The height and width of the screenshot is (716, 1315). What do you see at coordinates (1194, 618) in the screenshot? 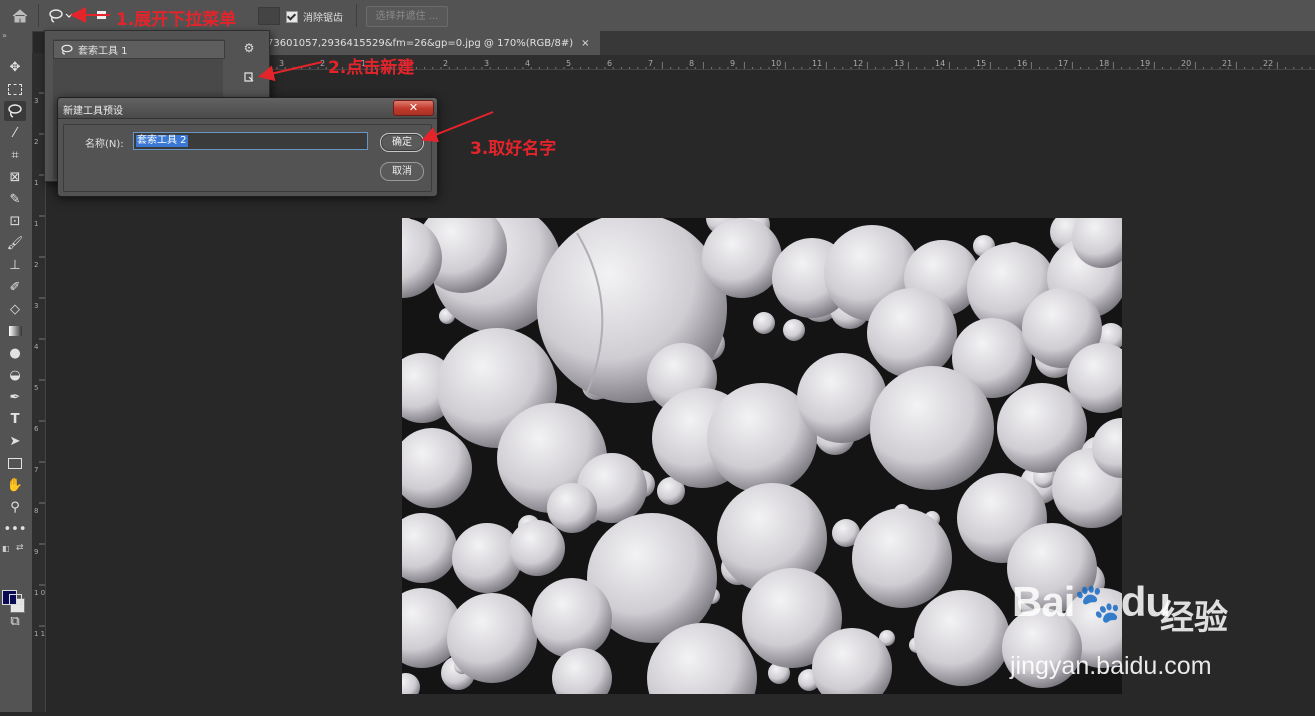
I see `watermark-jingyan: 经验` at bounding box center [1194, 618].